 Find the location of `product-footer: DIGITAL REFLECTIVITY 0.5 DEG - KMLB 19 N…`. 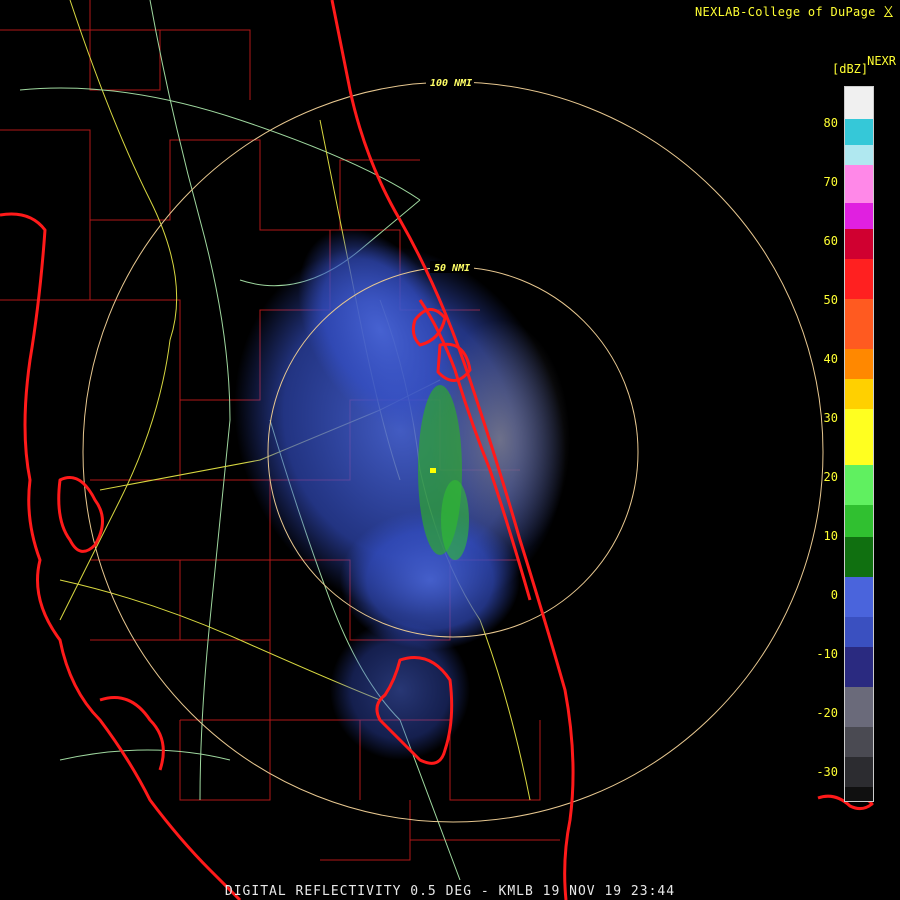

product-footer: DIGITAL REFLECTIVITY 0.5 DEG - KMLB 19 N… is located at coordinates (450, 891).